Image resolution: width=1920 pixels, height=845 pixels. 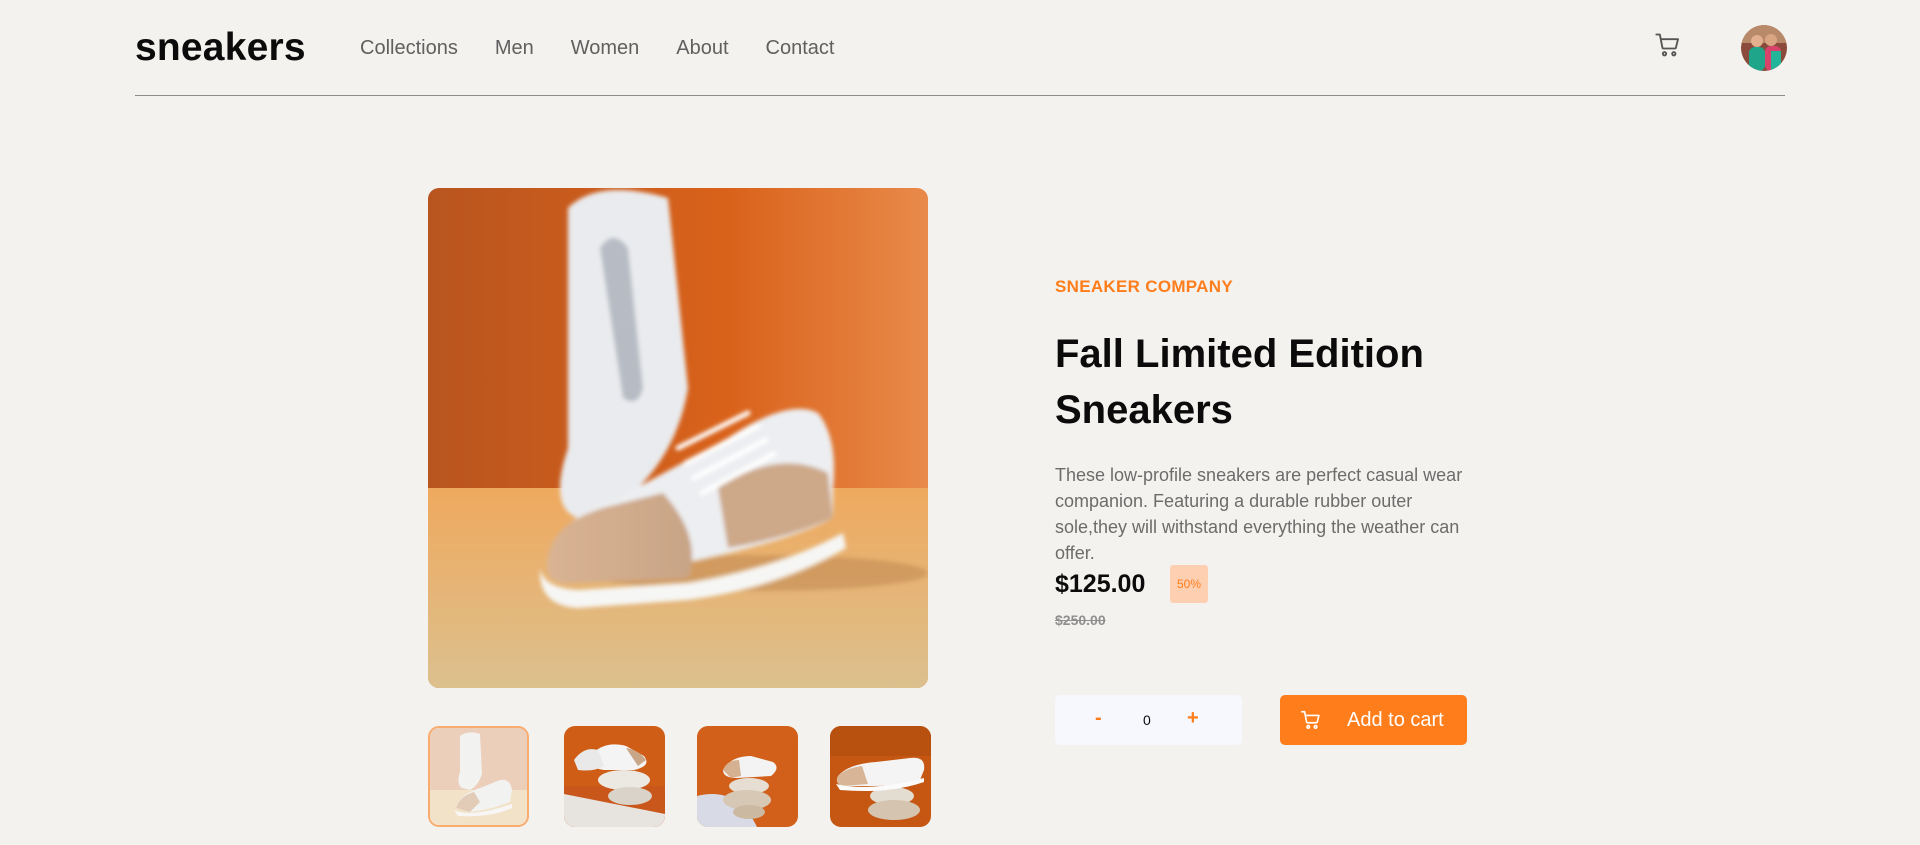 I want to click on thumbnail-3-illustration, so click(x=747, y=776).